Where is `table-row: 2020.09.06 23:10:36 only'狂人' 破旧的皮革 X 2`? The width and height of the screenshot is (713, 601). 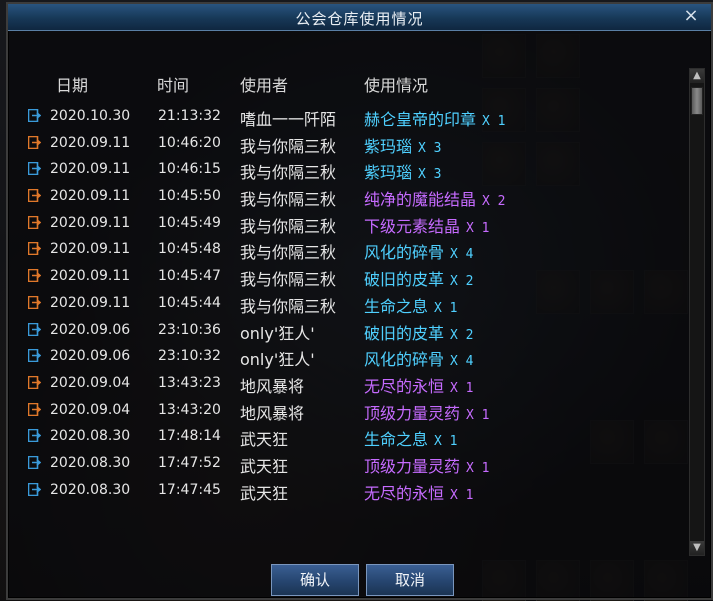
table-row: 2020.09.06 23:10:36 only'狂人' 破旧的皮革 X 2 is located at coordinates (359, 331).